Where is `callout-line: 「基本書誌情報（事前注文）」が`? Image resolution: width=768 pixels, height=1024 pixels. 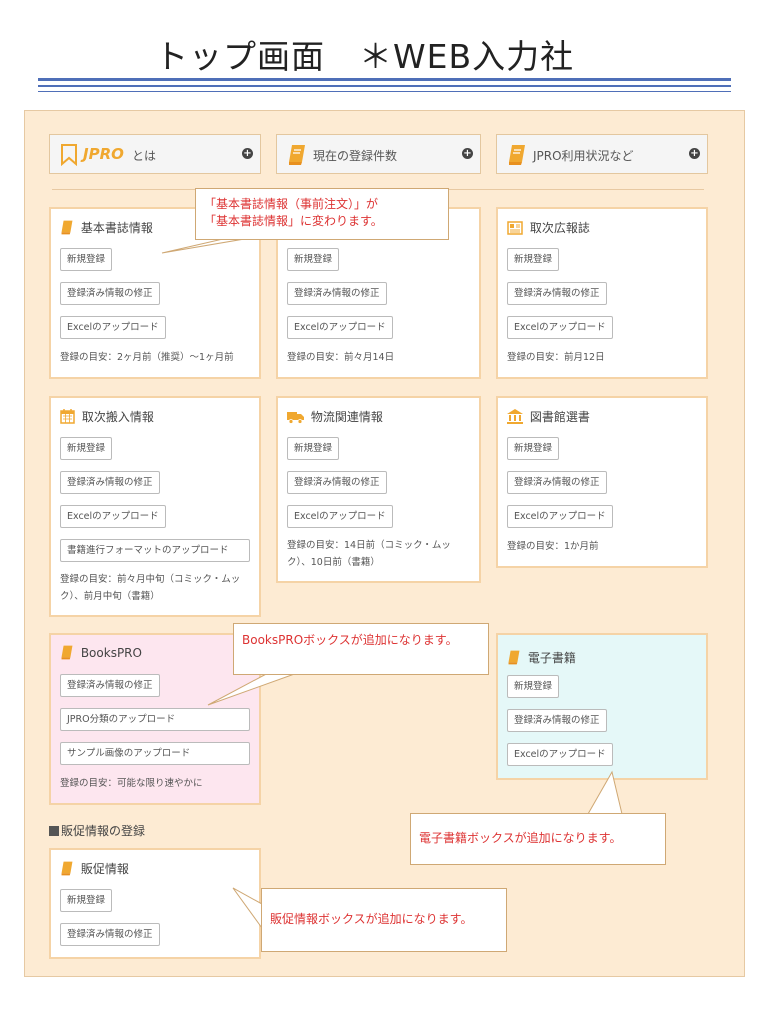 callout-line: 「基本書誌情報（事前注文）」が is located at coordinates (291, 204).